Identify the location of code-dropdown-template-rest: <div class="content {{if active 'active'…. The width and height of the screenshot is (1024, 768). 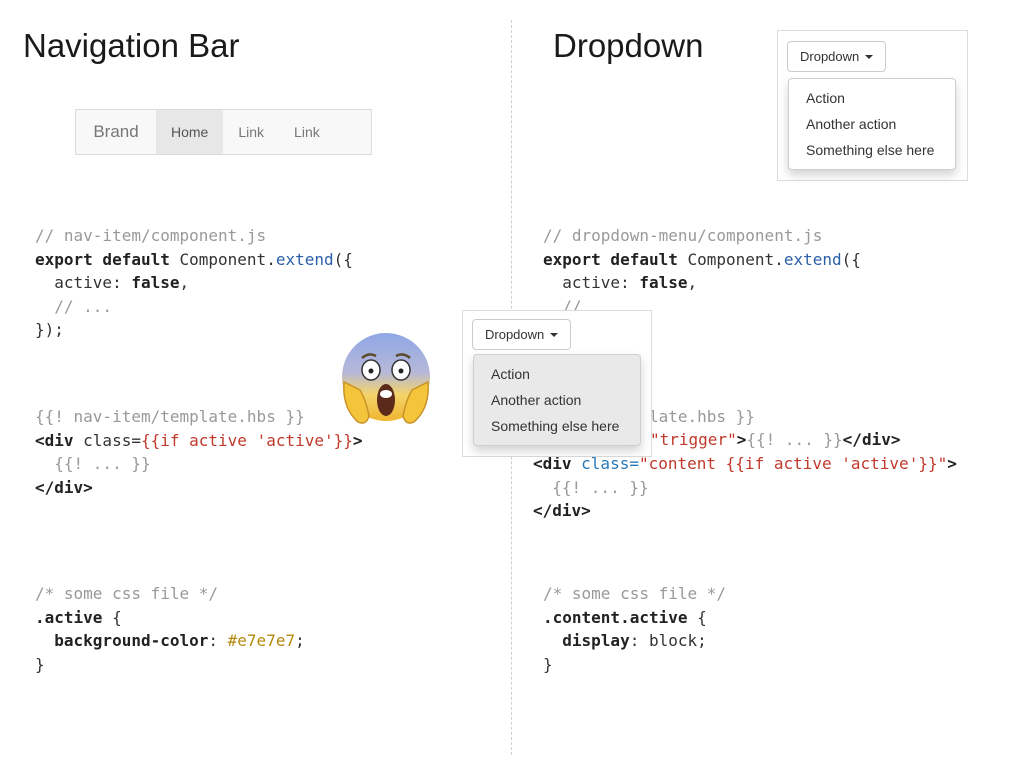
(745, 487).